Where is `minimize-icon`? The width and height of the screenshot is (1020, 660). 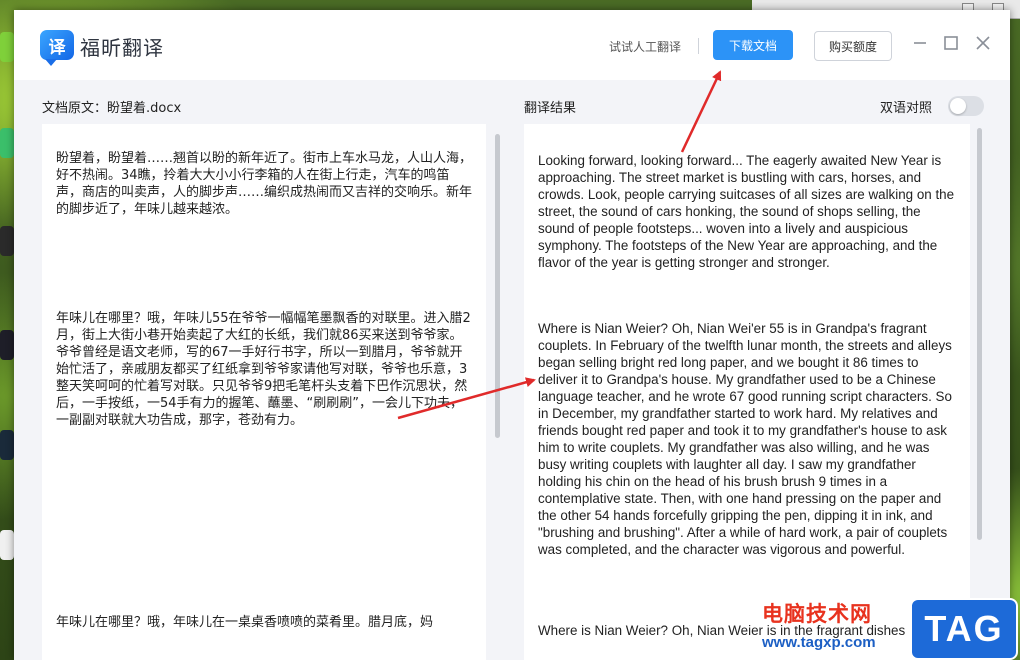
minimize-icon is located at coordinates (920, 43).